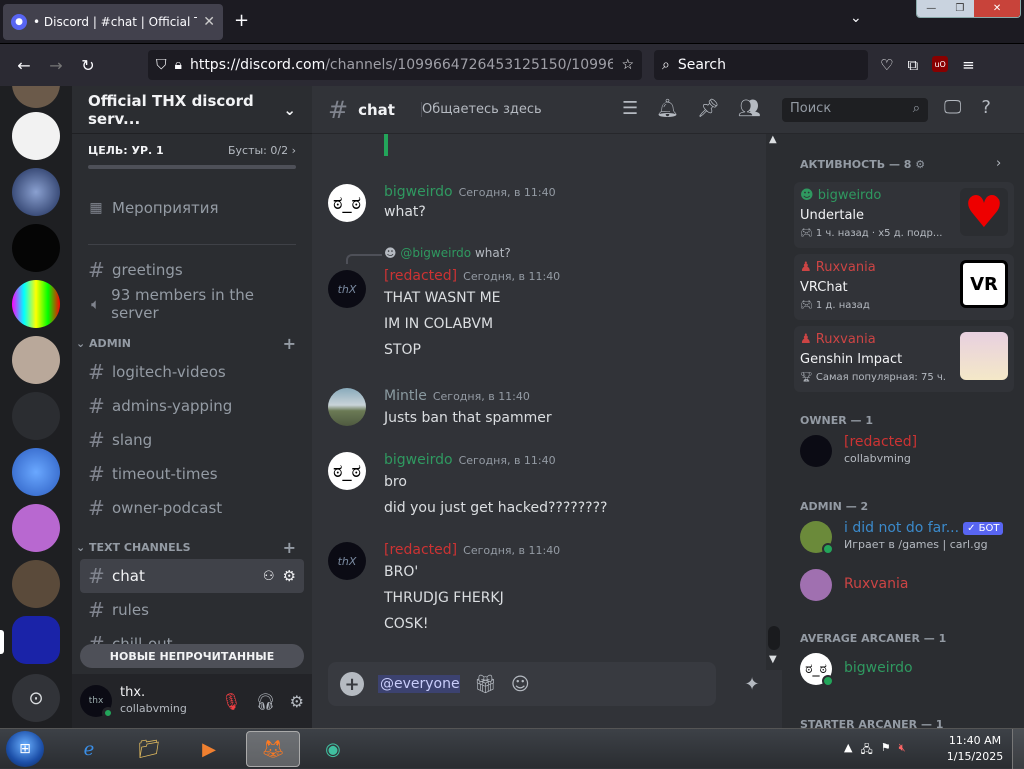 The width and height of the screenshot is (1024, 769). Describe the element at coordinates (113, 22) in the screenshot. I see `browser-tab: ● • Discord | #chat | Official THX ✕` at that location.